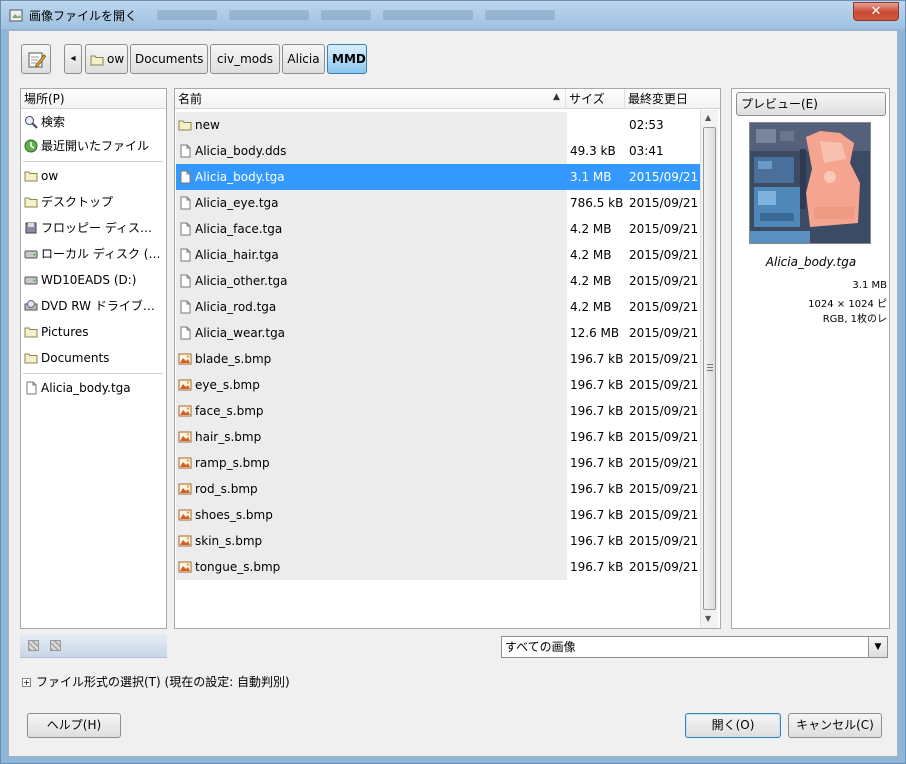 The image size is (906, 764). Describe the element at coordinates (811, 104) in the screenshot. I see `preview-toggle-button: プレビュー(E)` at that location.